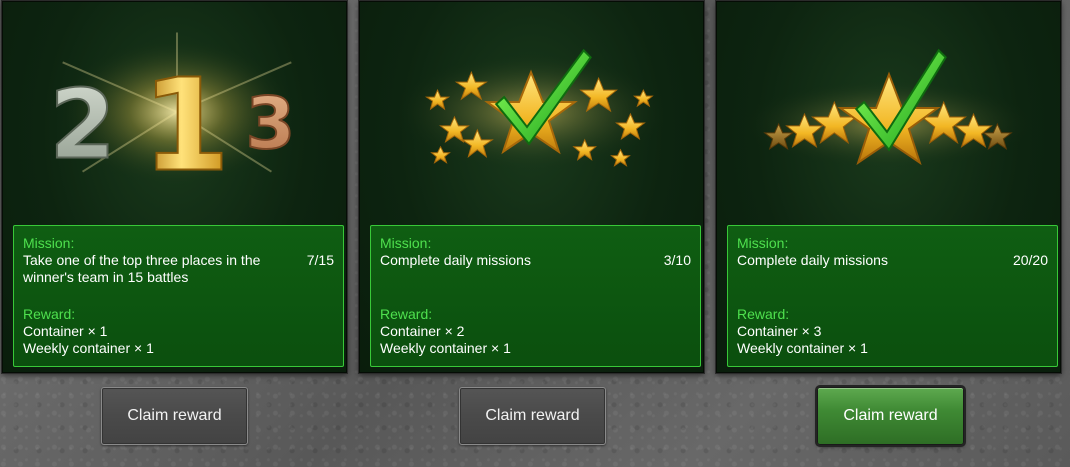 The width and height of the screenshot is (1070, 467). Describe the element at coordinates (779, 331) in the screenshot. I see `reward-item: Container × 3` at that location.